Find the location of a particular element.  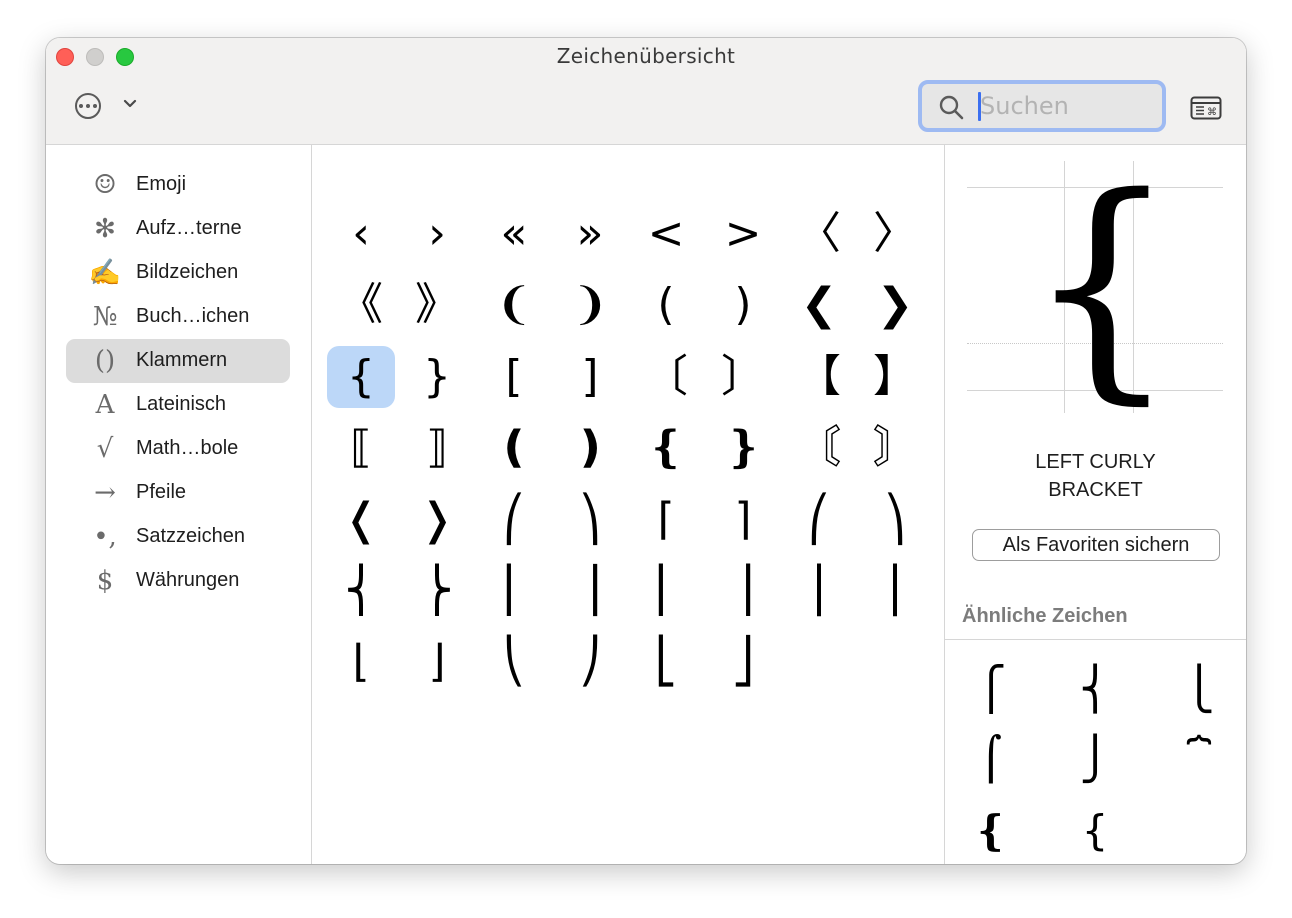

character-cell: ❪ is located at coordinates (514, 448).